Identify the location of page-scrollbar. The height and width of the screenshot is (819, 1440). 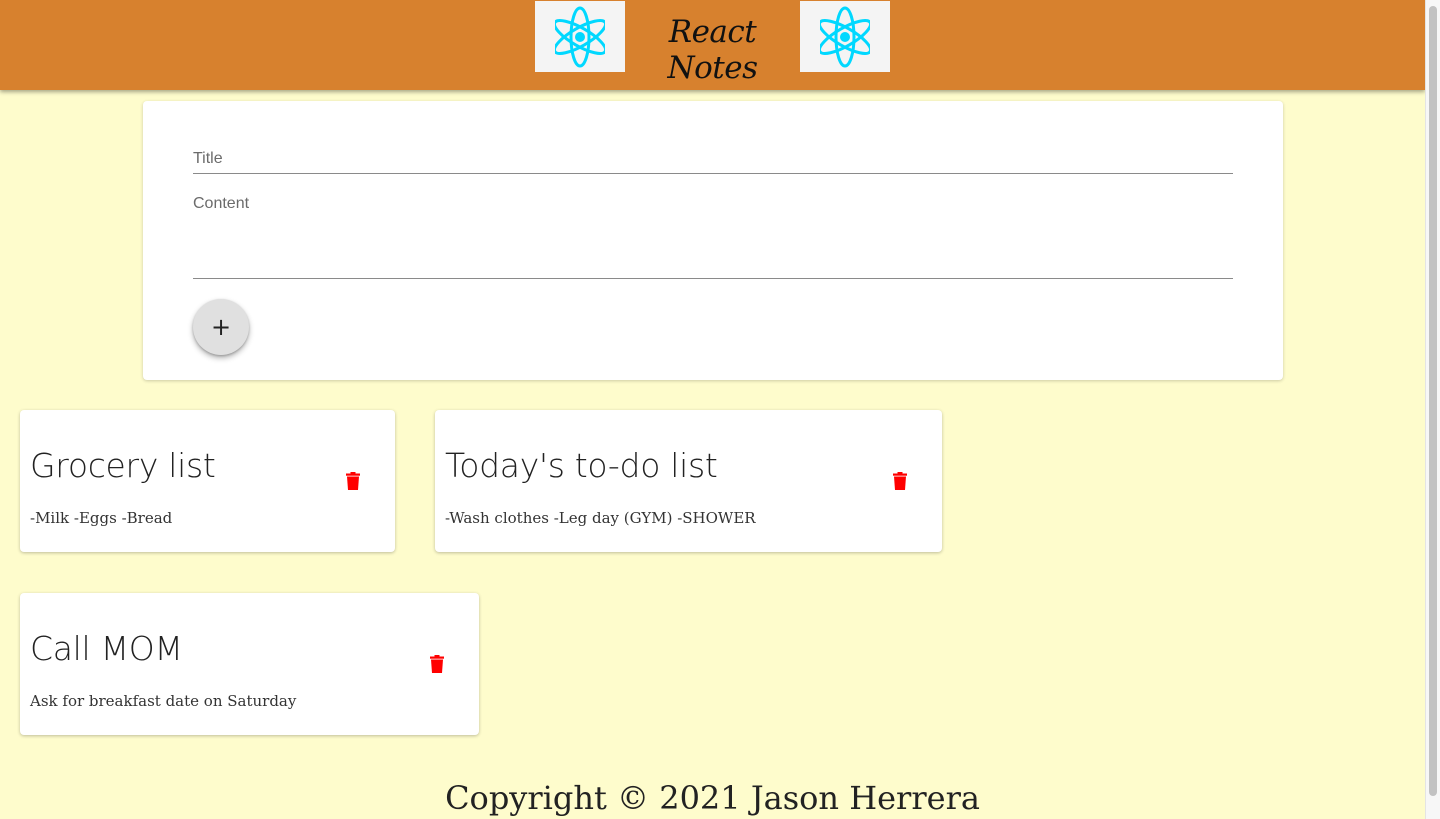
(1432, 409).